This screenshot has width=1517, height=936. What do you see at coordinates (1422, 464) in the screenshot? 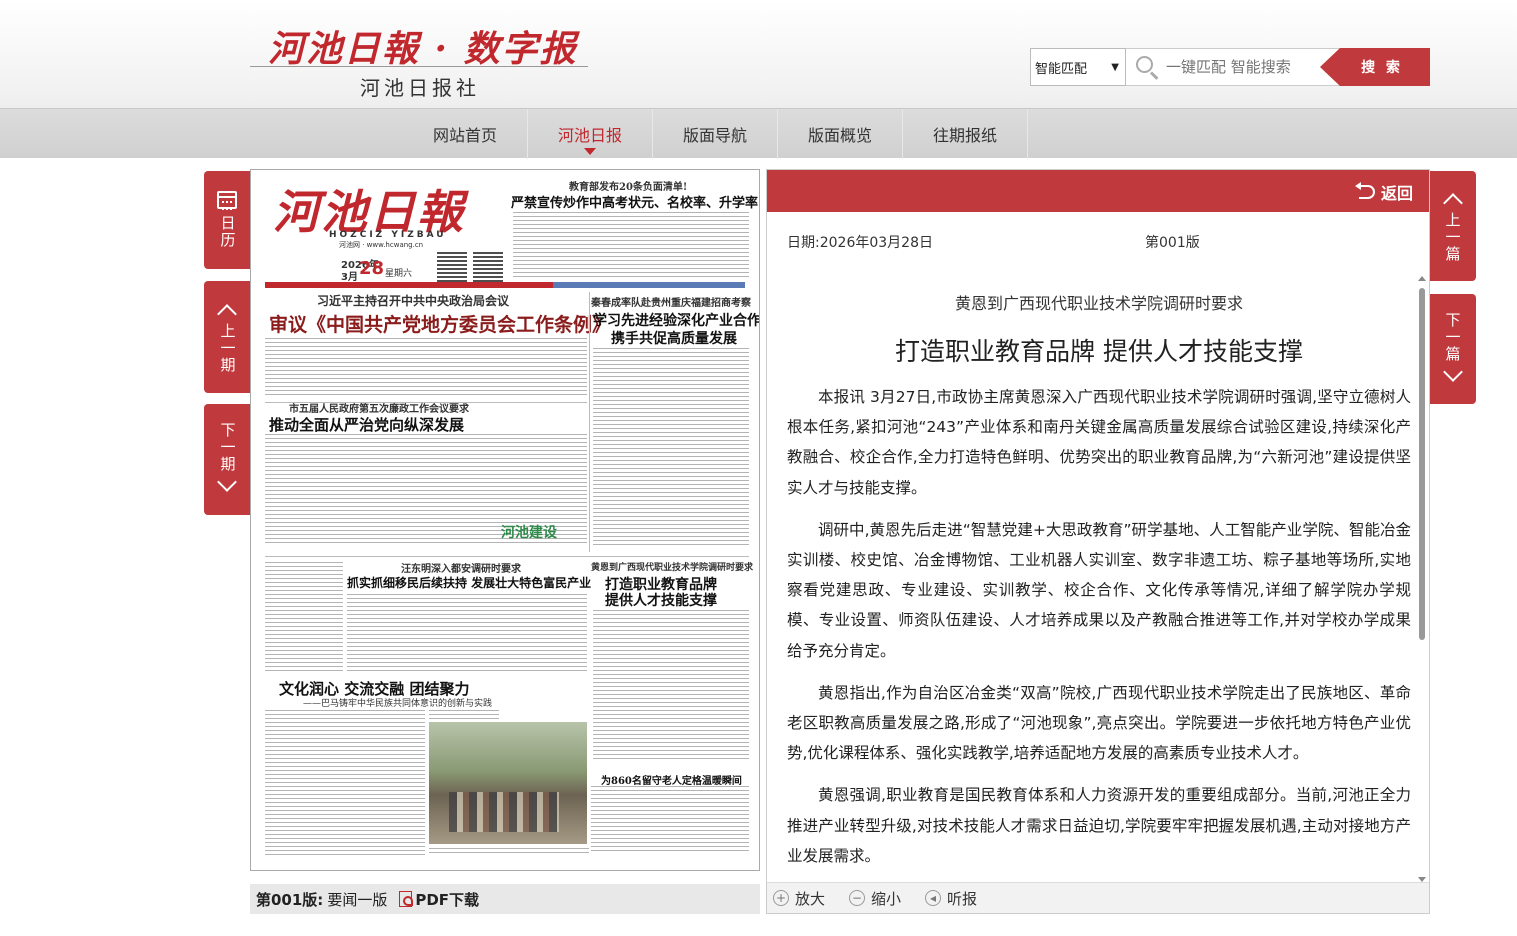
I see `scroll-thumb` at bounding box center [1422, 464].